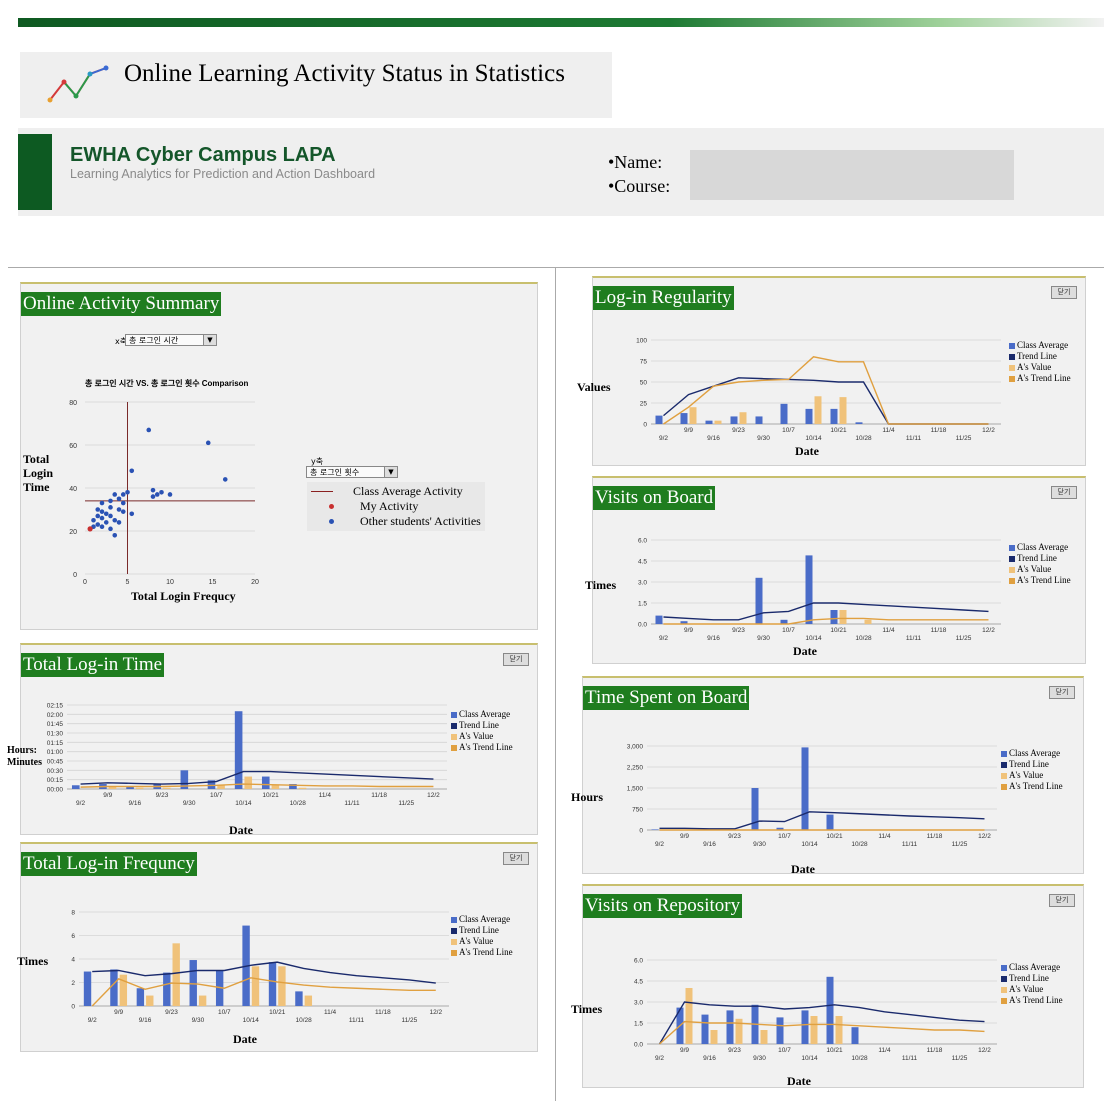 This screenshot has height=1101, width=1105. What do you see at coordinates (331, 521) in the screenshot?
I see `legend-blue-dot` at bounding box center [331, 521].